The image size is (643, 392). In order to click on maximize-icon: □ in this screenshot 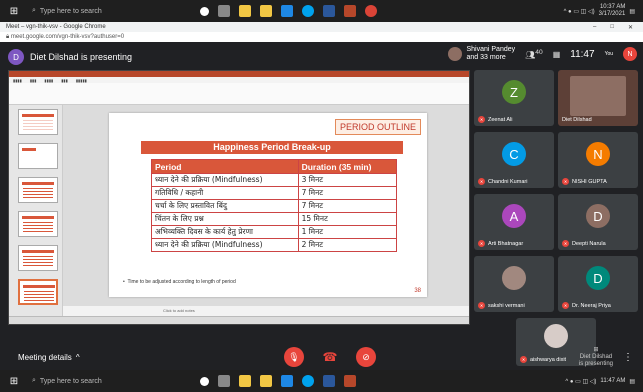, I will do `click(612, 27)`.